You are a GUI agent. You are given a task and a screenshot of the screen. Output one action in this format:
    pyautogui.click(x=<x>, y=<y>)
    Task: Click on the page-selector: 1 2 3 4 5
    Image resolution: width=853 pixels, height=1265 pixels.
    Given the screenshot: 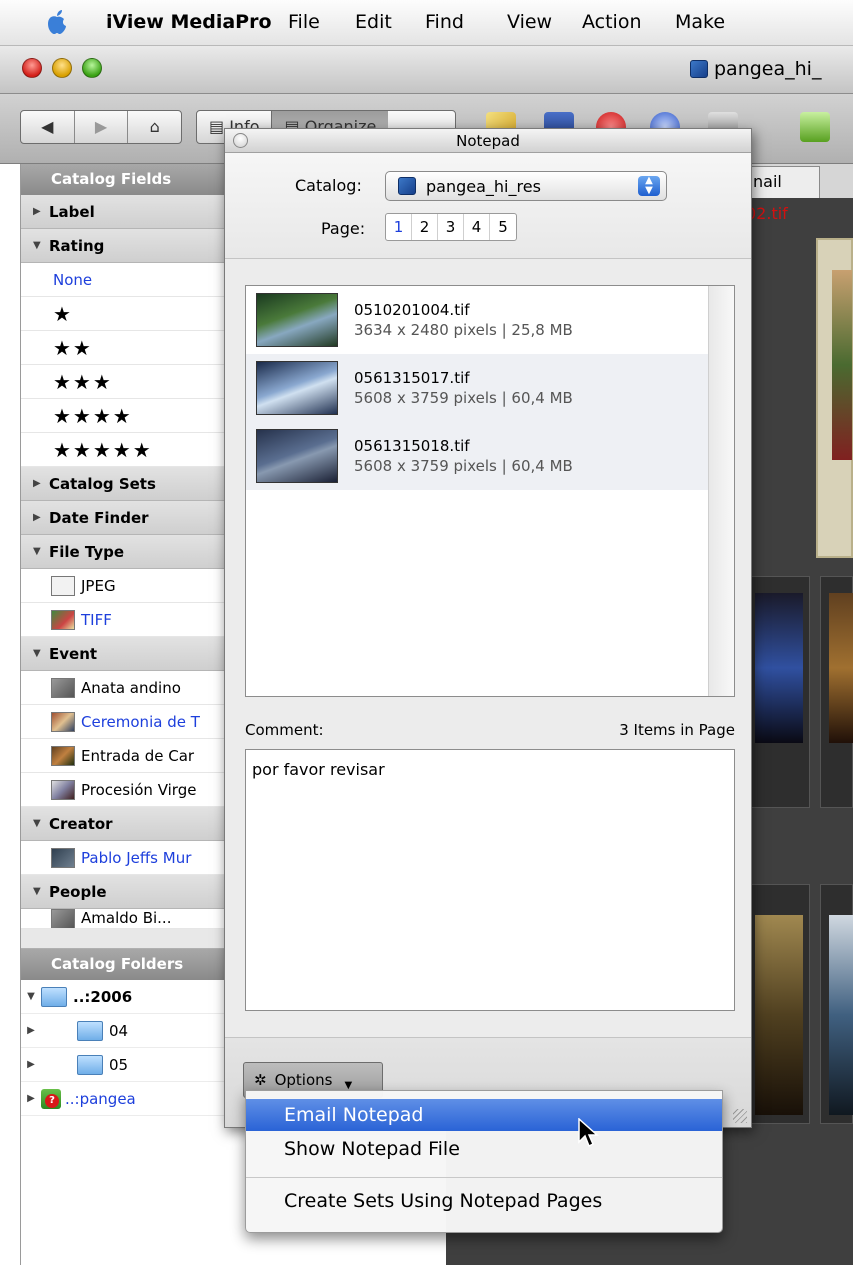 What is the action you would take?
    pyautogui.click(x=451, y=227)
    